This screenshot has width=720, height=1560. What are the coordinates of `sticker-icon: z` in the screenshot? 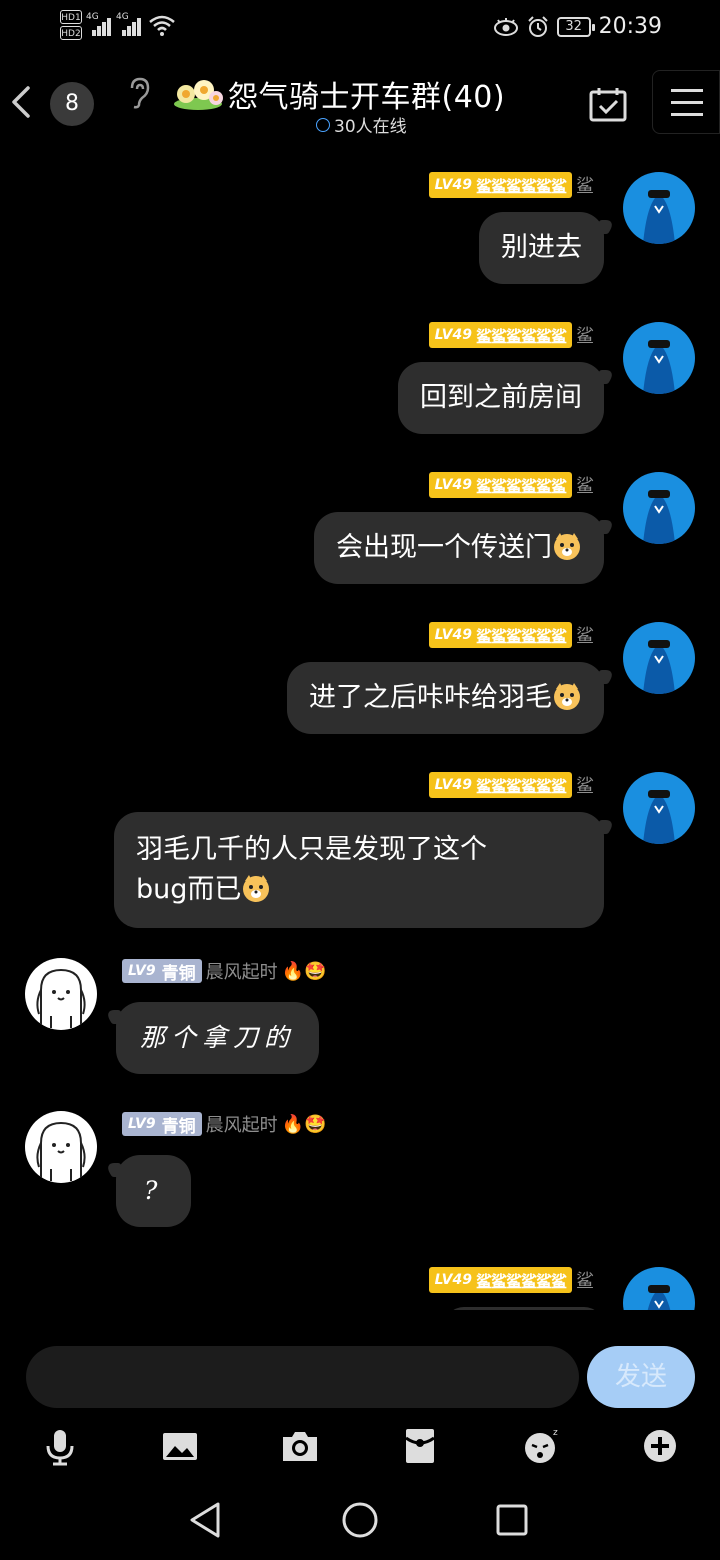 It's located at (540, 1446).